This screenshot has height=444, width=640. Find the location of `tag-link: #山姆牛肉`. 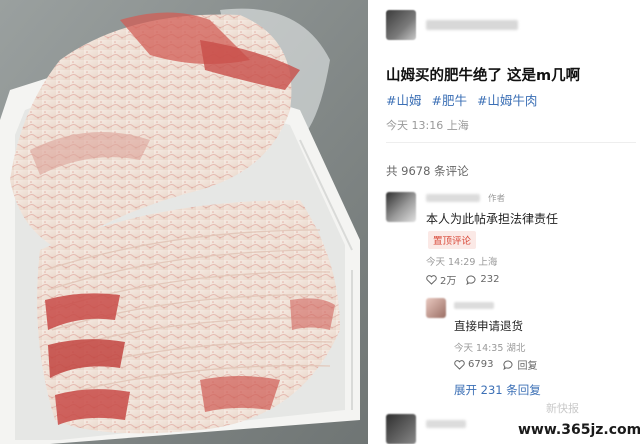

tag-link: #山姆牛肉 is located at coordinates (507, 100).